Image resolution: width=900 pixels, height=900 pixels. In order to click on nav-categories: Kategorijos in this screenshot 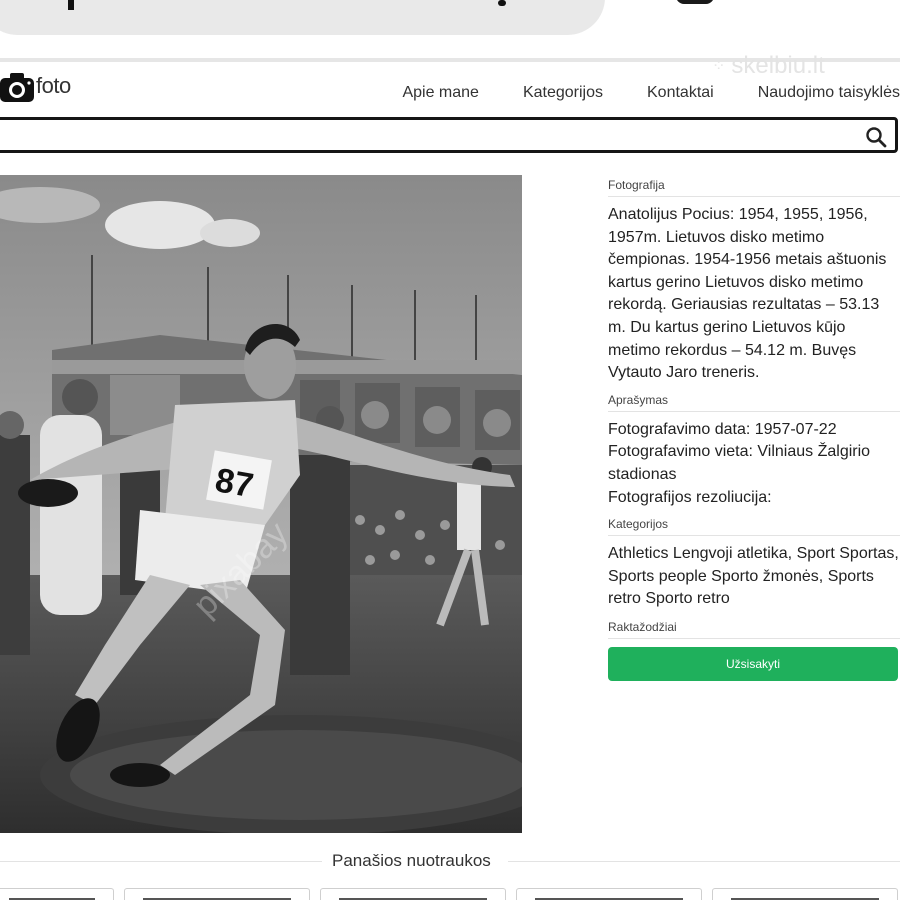, I will do `click(563, 93)`.